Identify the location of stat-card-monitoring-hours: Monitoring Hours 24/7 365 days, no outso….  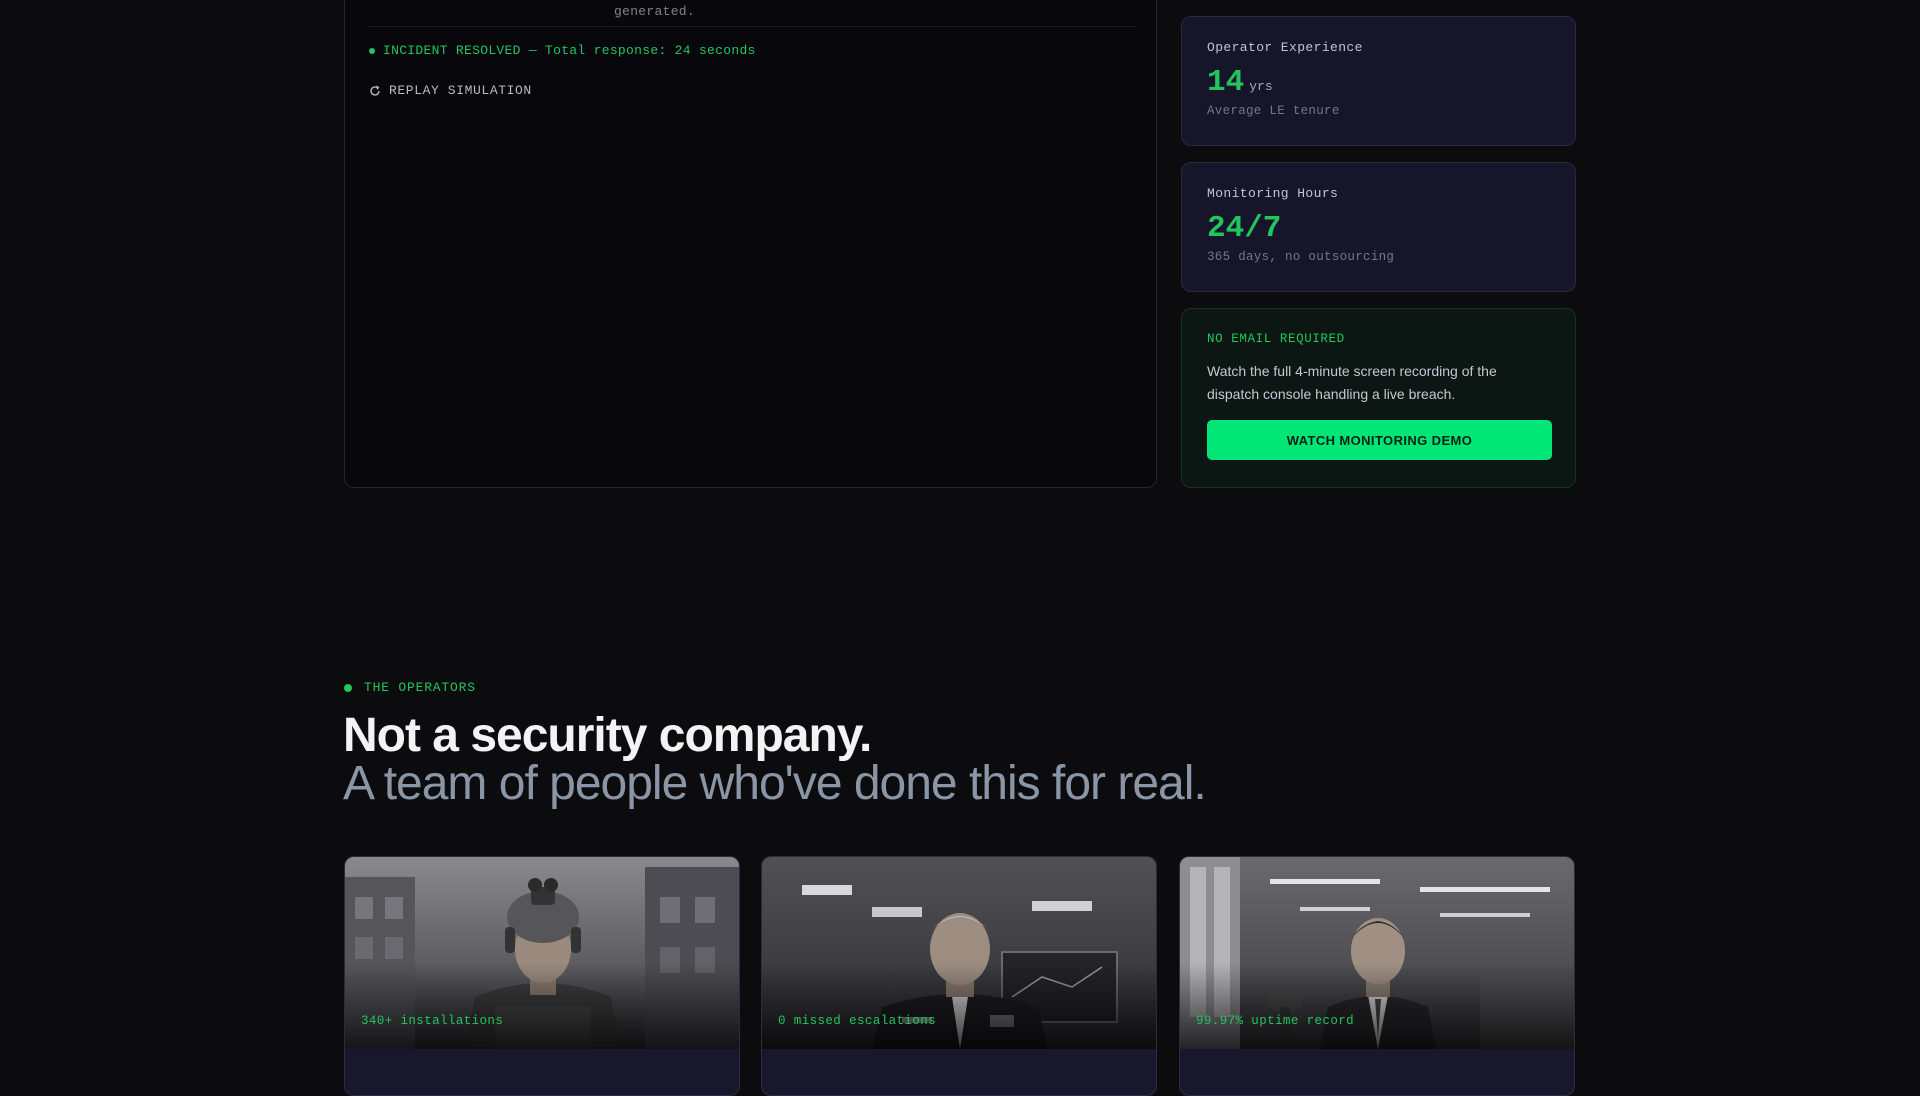
(1378, 227).